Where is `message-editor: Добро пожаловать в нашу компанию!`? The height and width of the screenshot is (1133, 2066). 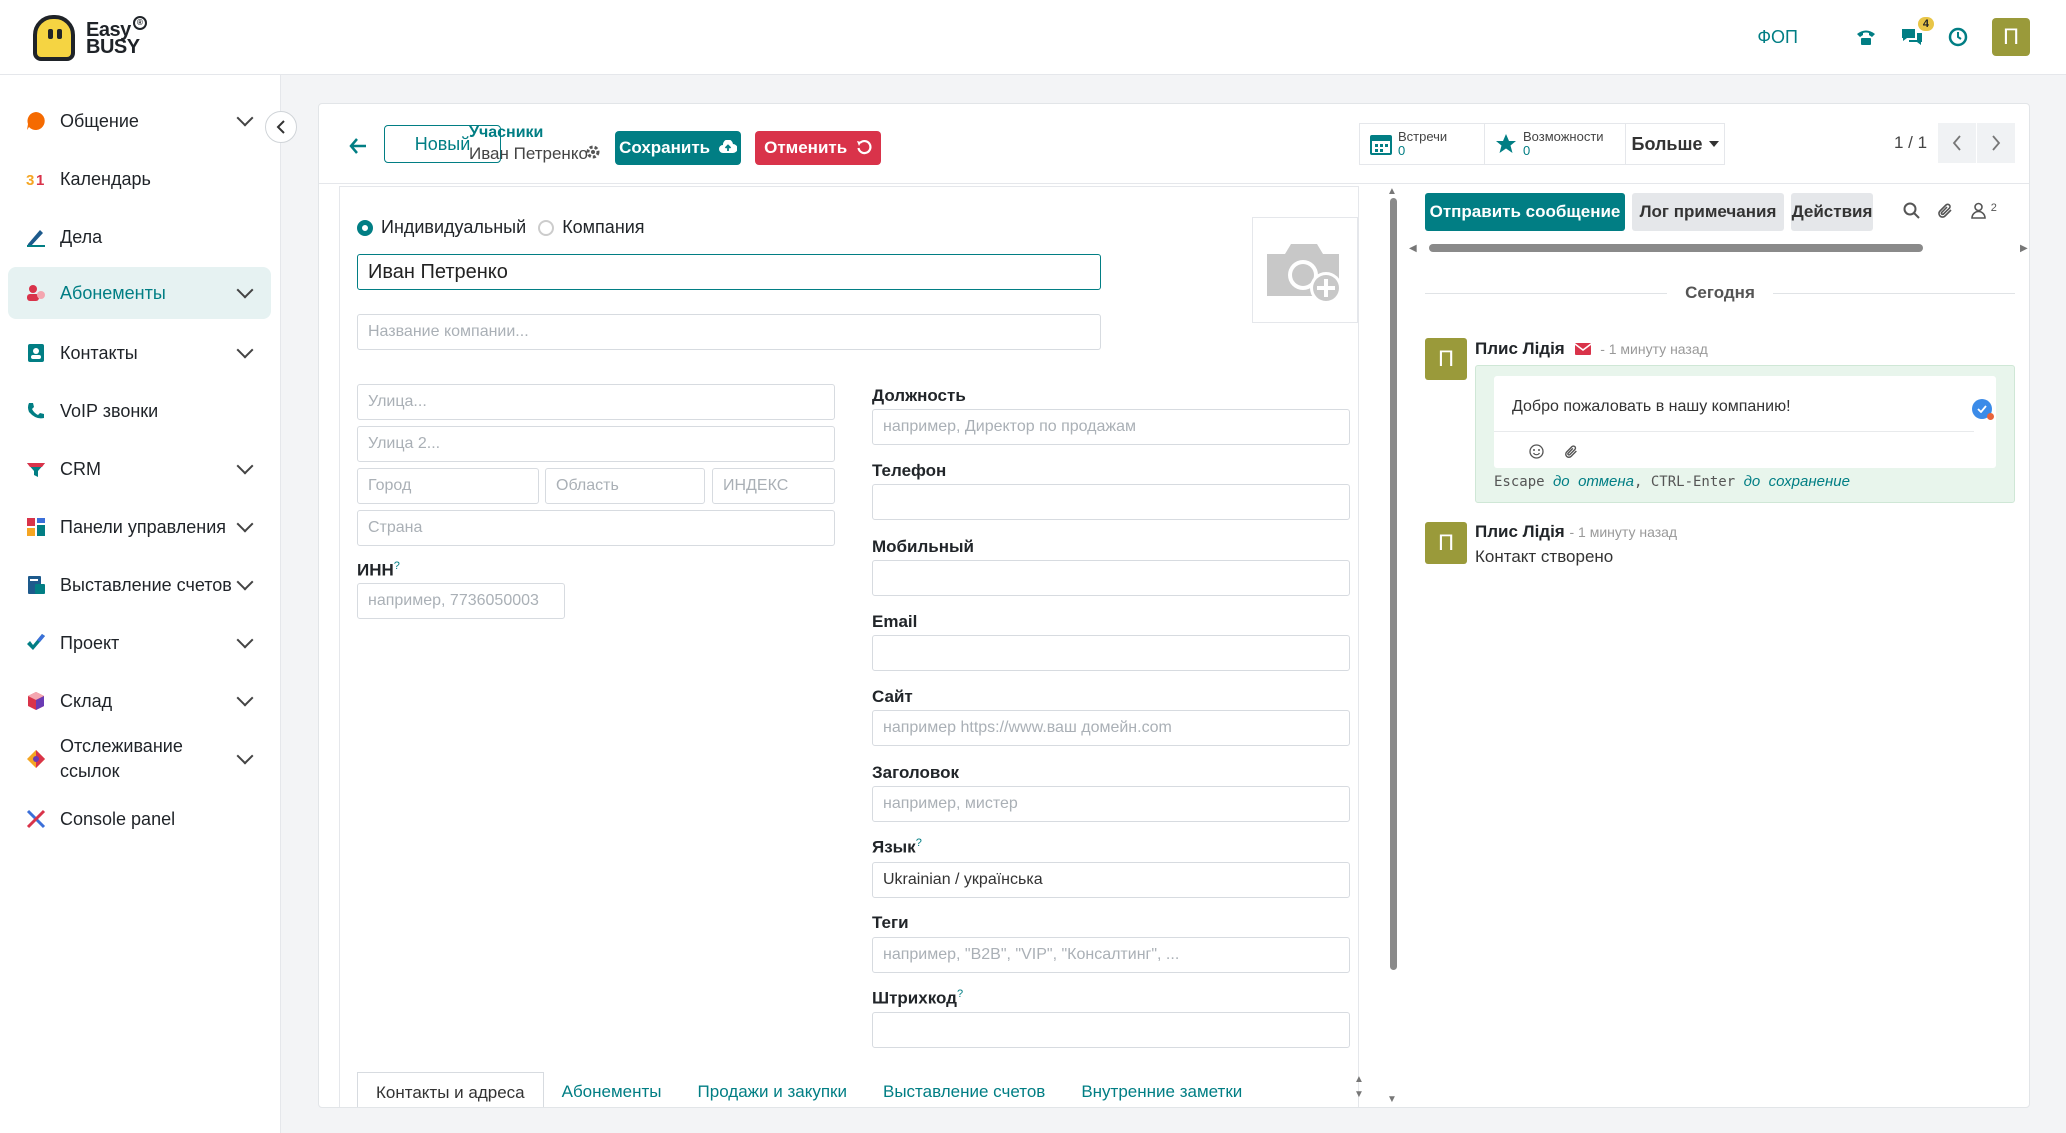 message-editor: Добро пожаловать в нашу компанию! is located at coordinates (1745, 422).